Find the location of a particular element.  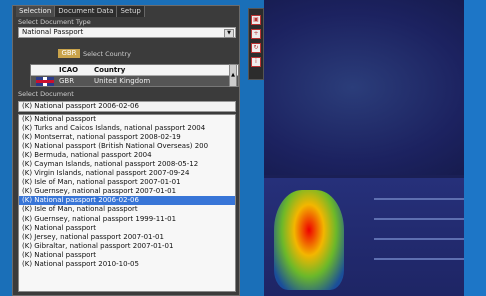

uk-flag-icon is located at coordinates (45, 81).